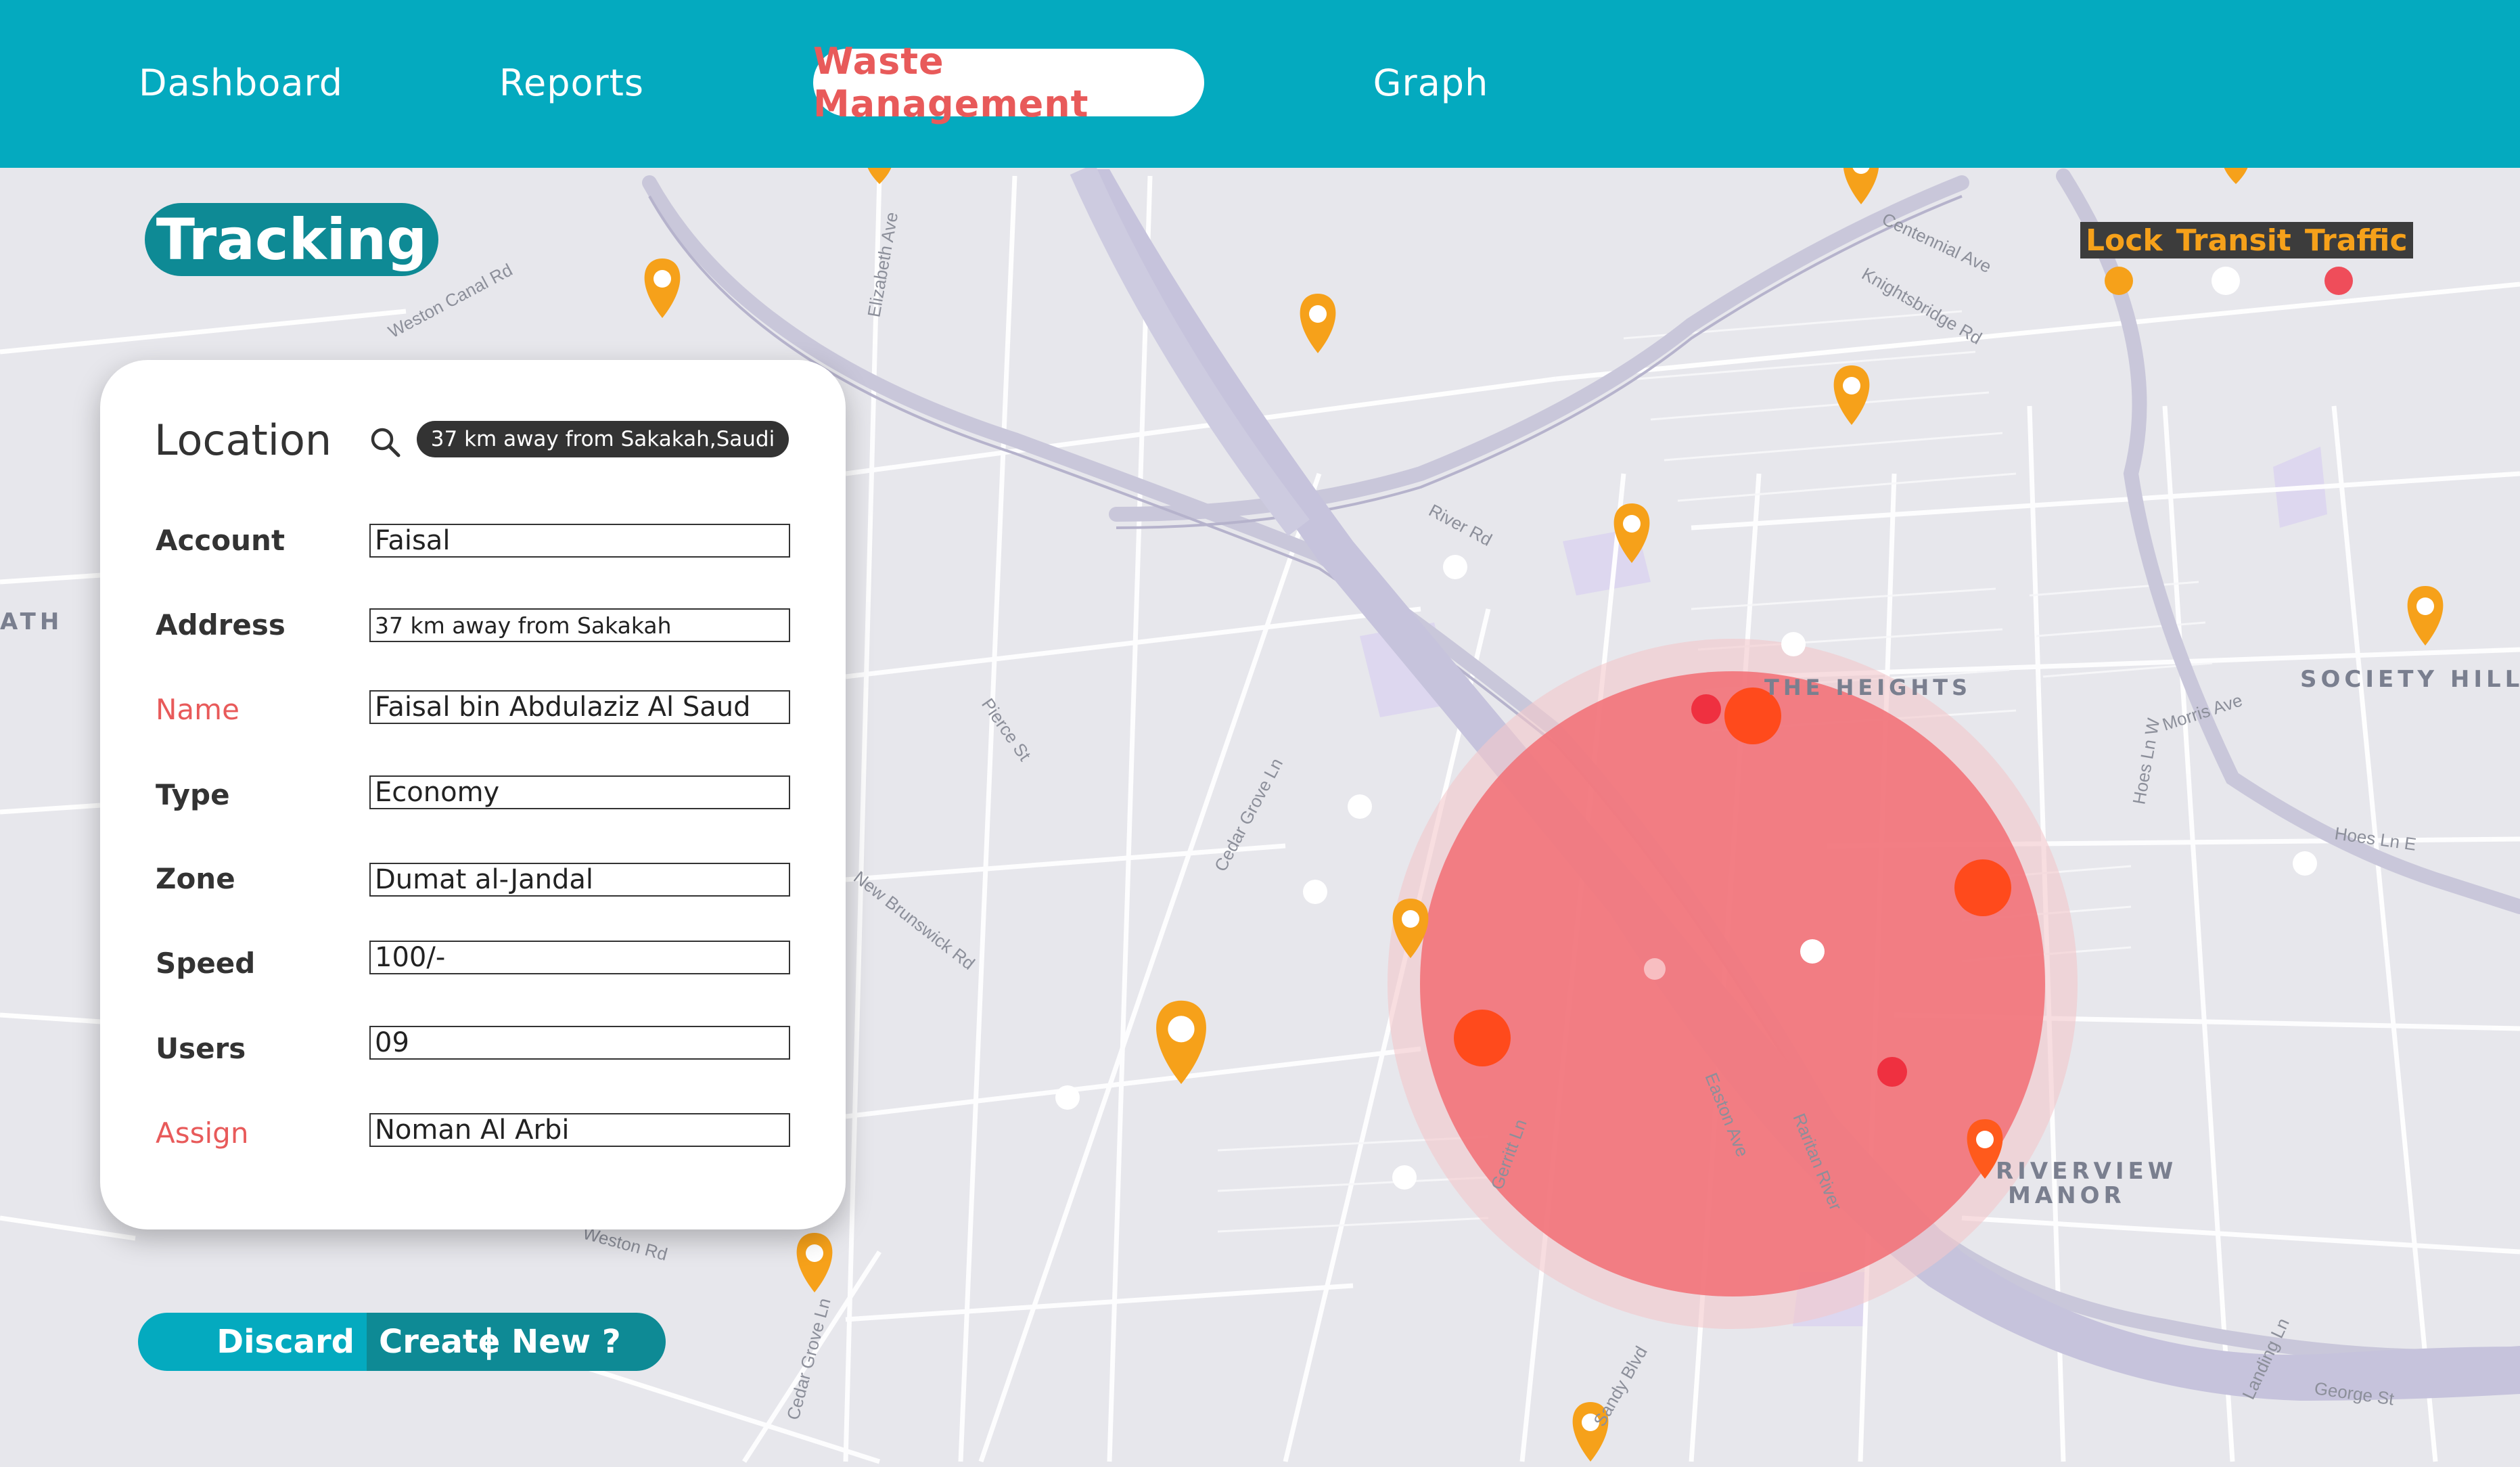 The image size is (2520, 1467). I want to click on legend-label-traffic: Traffic, so click(2356, 240).